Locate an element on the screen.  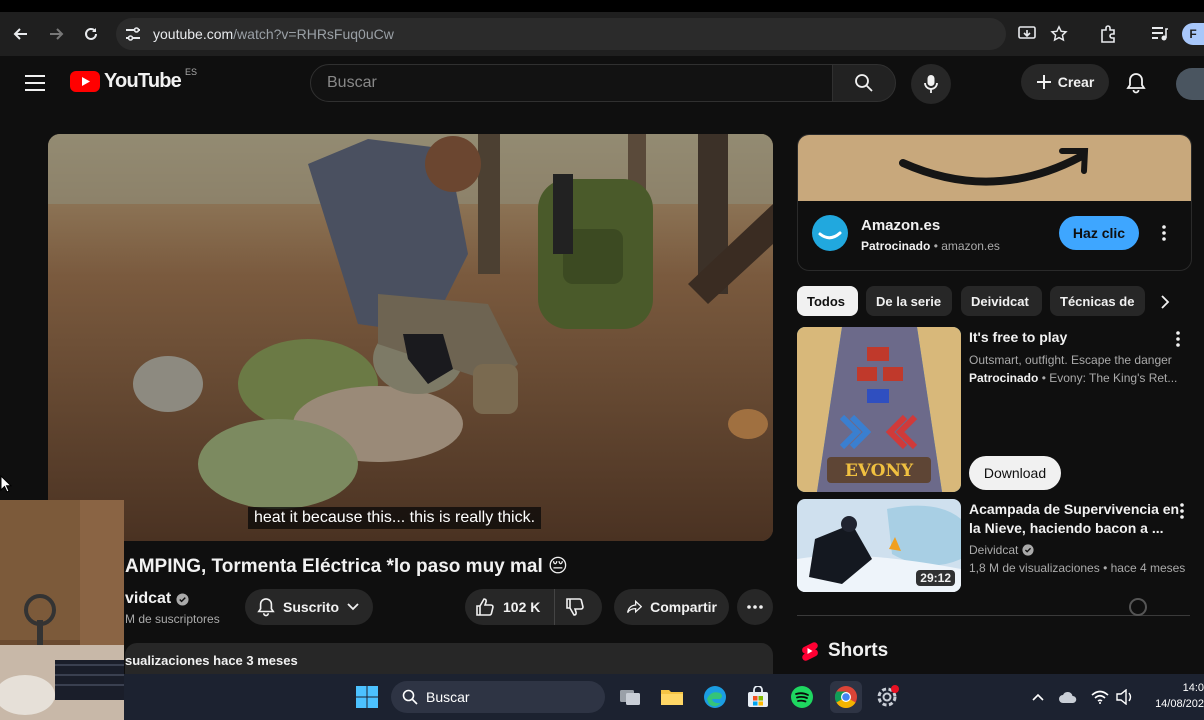
youtube-play-icon is located at coordinates (85, 81).